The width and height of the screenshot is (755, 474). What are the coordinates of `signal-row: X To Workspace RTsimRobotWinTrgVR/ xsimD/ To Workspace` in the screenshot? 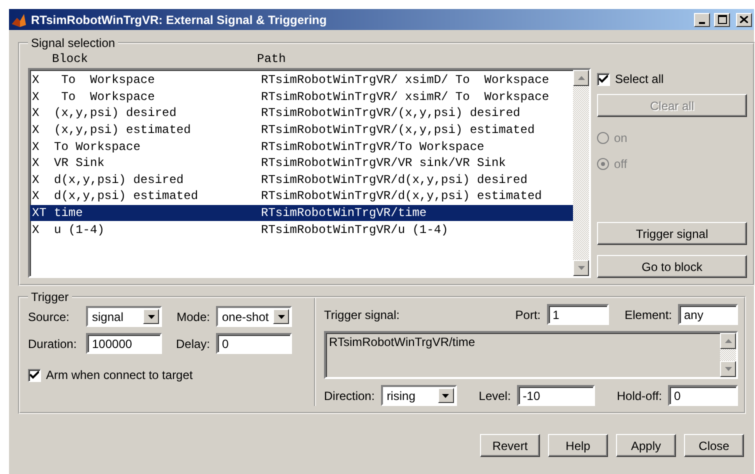 It's located at (301, 80).